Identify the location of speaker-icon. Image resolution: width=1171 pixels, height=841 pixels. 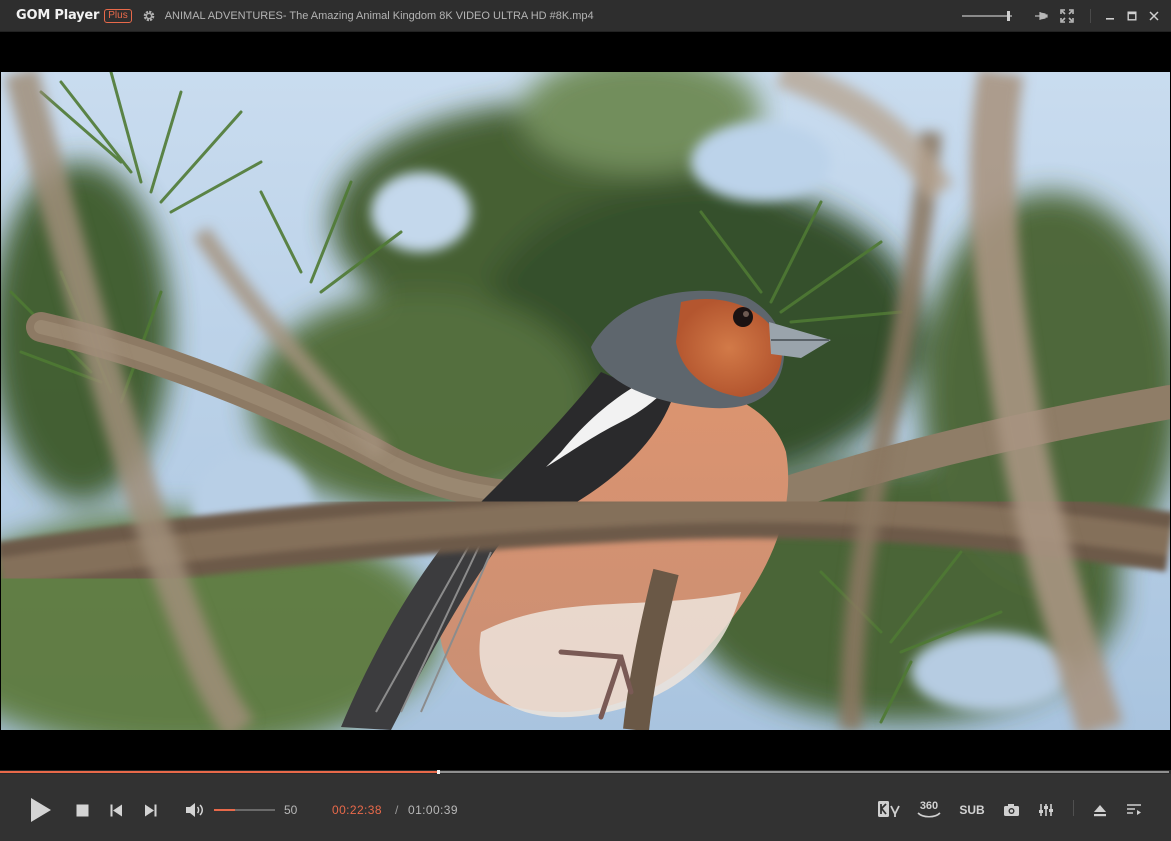
(194, 810).